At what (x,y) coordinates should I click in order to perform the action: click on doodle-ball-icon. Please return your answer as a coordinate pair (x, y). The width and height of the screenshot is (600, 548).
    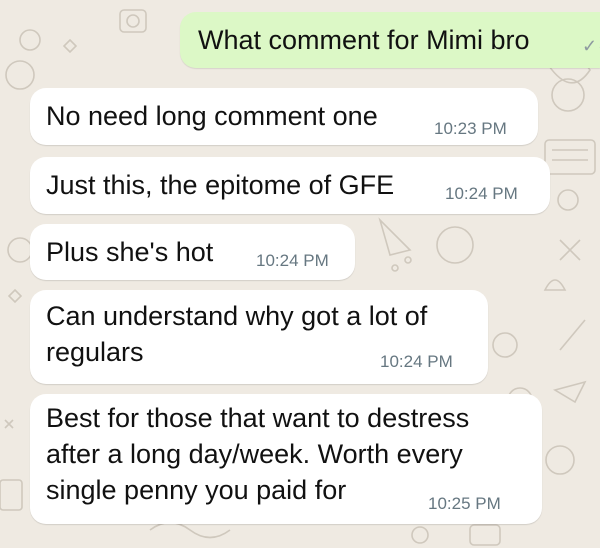
    Looking at the image, I should click on (20, 75).